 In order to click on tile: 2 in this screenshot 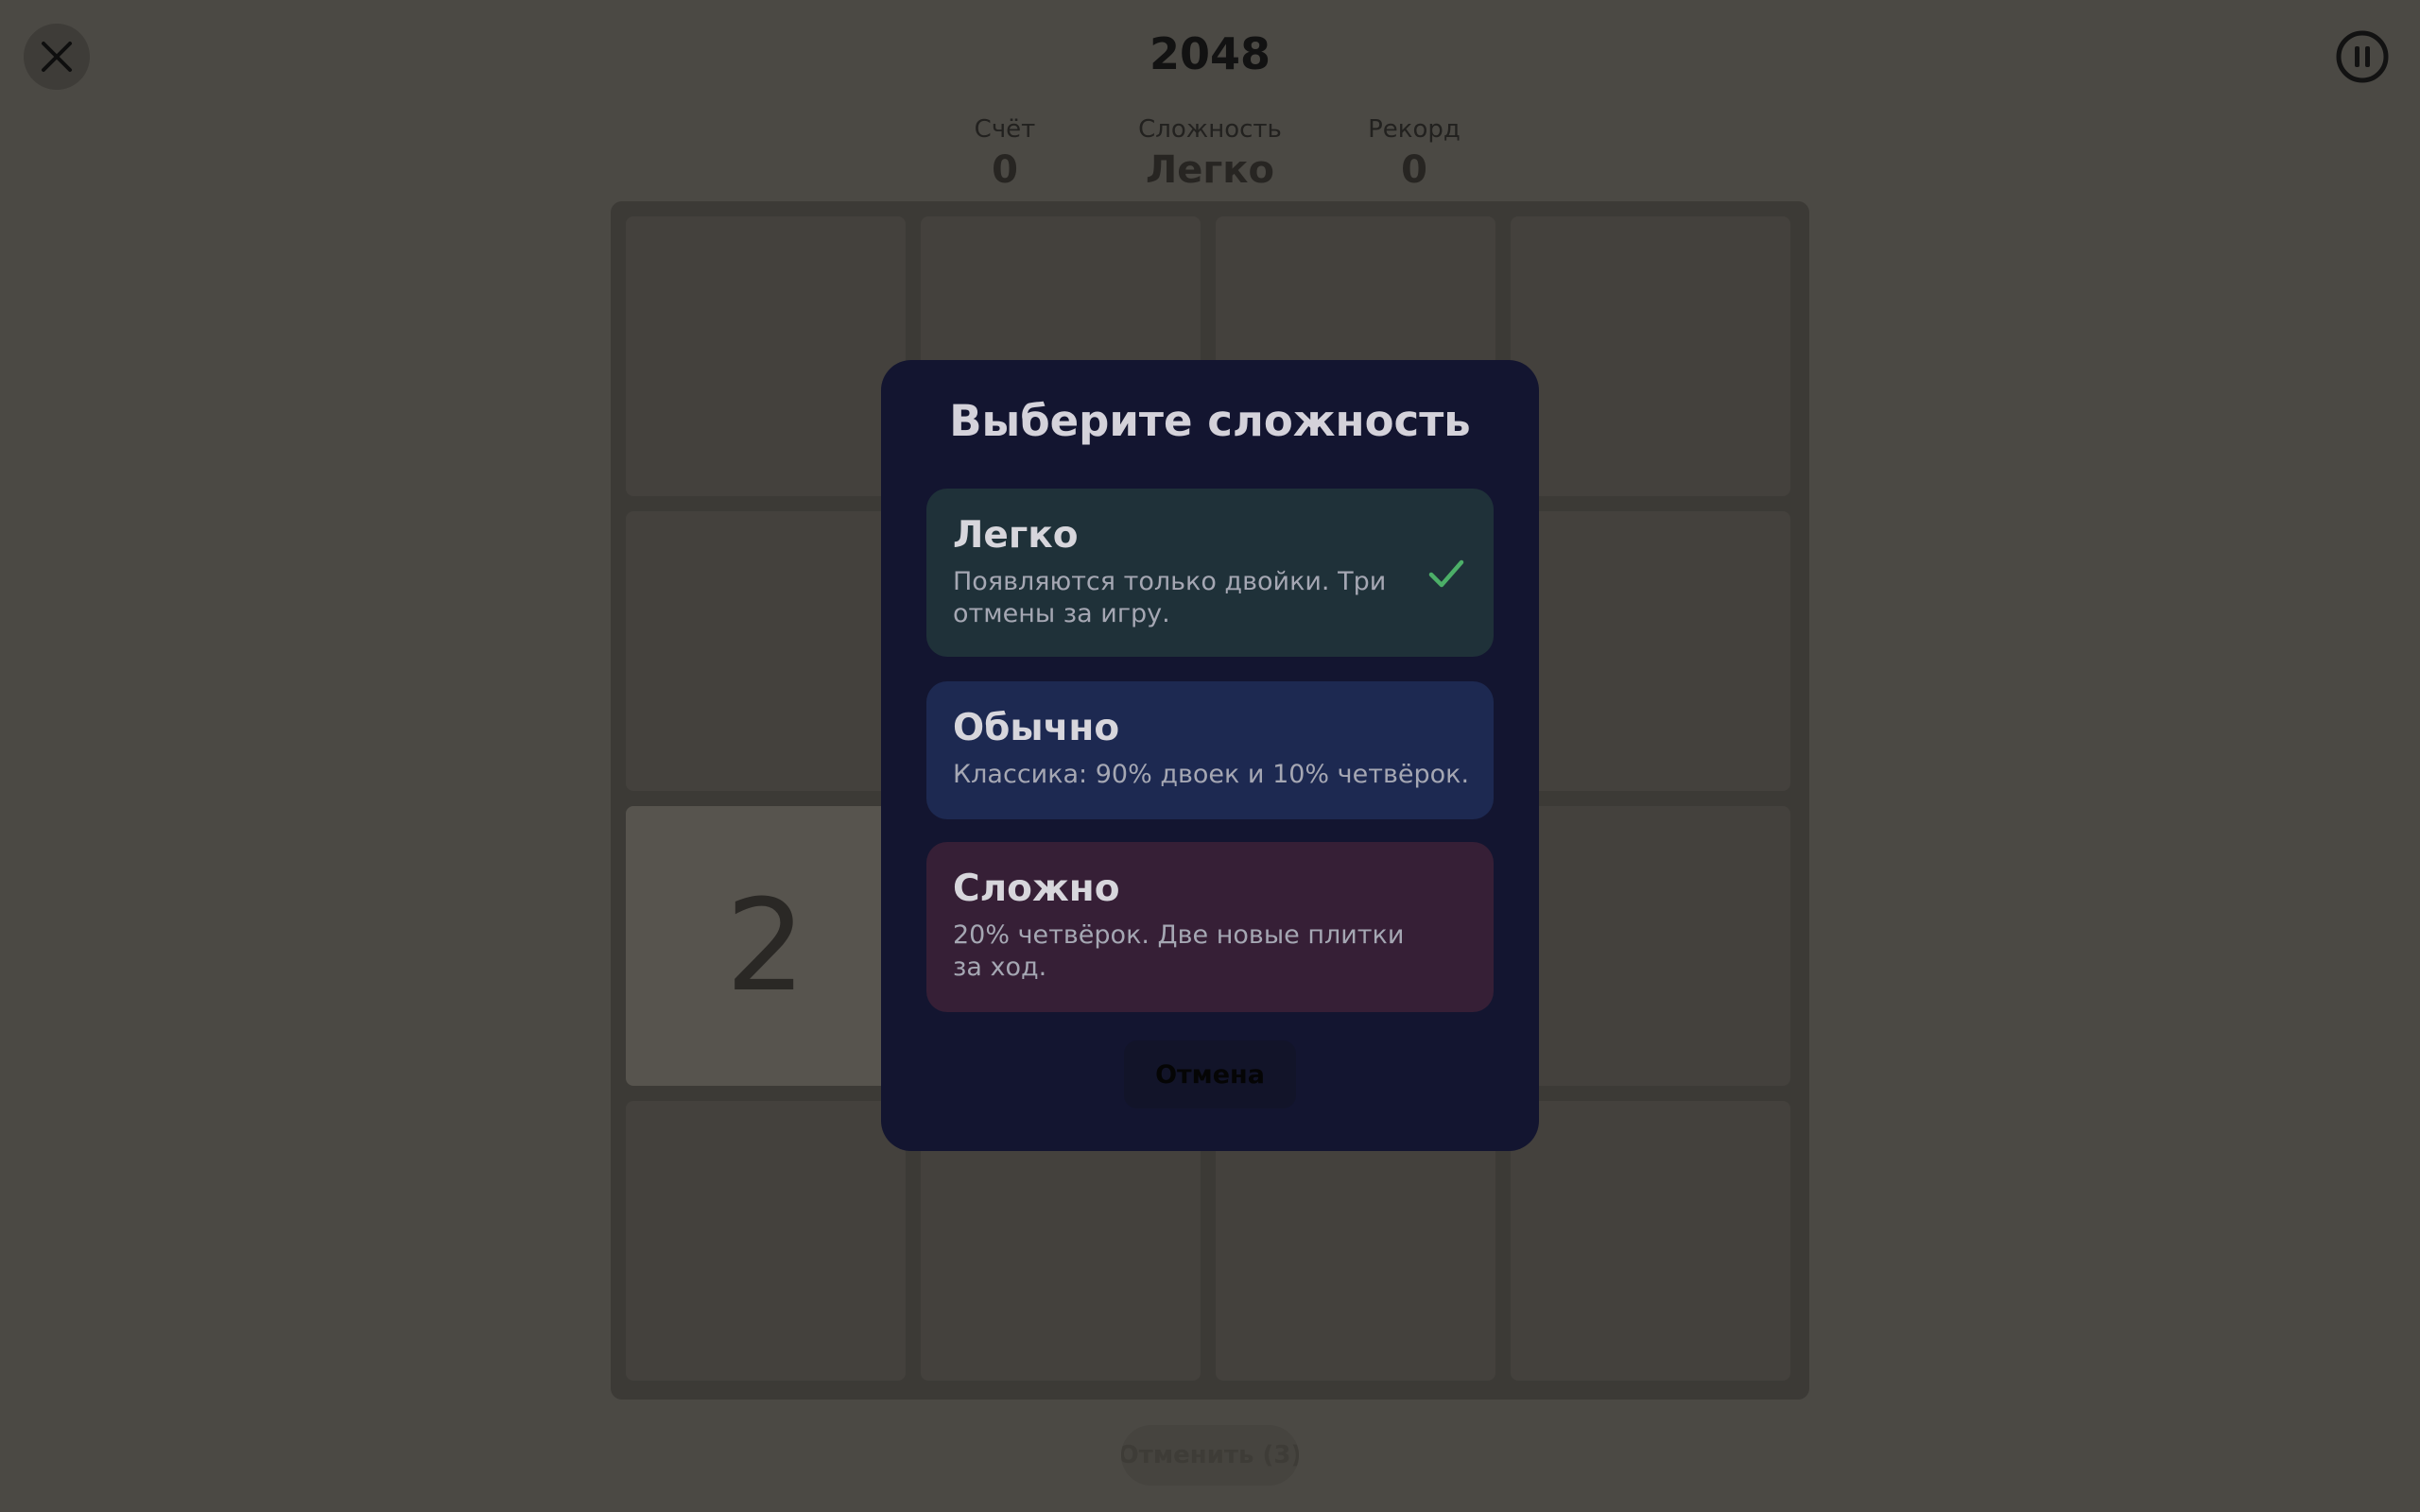, I will do `click(766, 946)`.